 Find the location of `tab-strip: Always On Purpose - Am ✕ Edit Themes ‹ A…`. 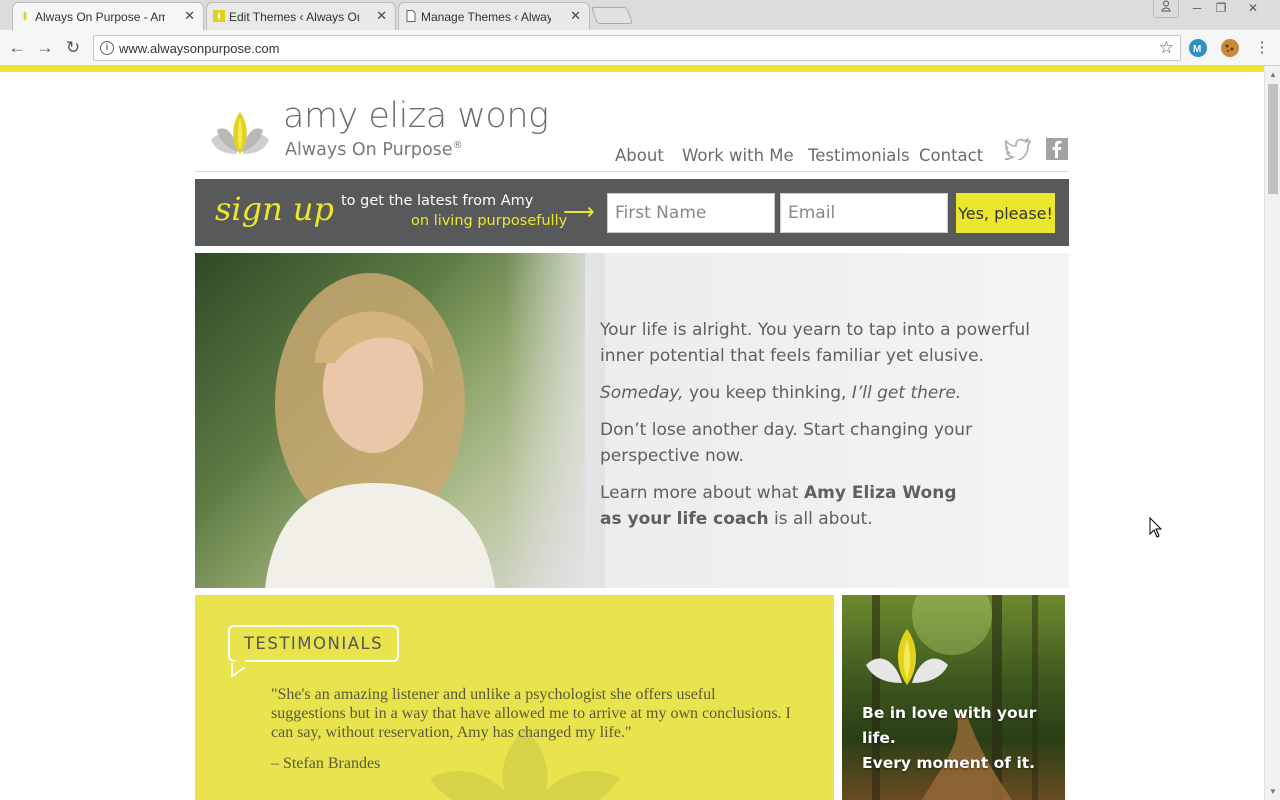

tab-strip: Always On Purpose - Am ✕ Edit Themes ‹ A… is located at coordinates (640, 15).